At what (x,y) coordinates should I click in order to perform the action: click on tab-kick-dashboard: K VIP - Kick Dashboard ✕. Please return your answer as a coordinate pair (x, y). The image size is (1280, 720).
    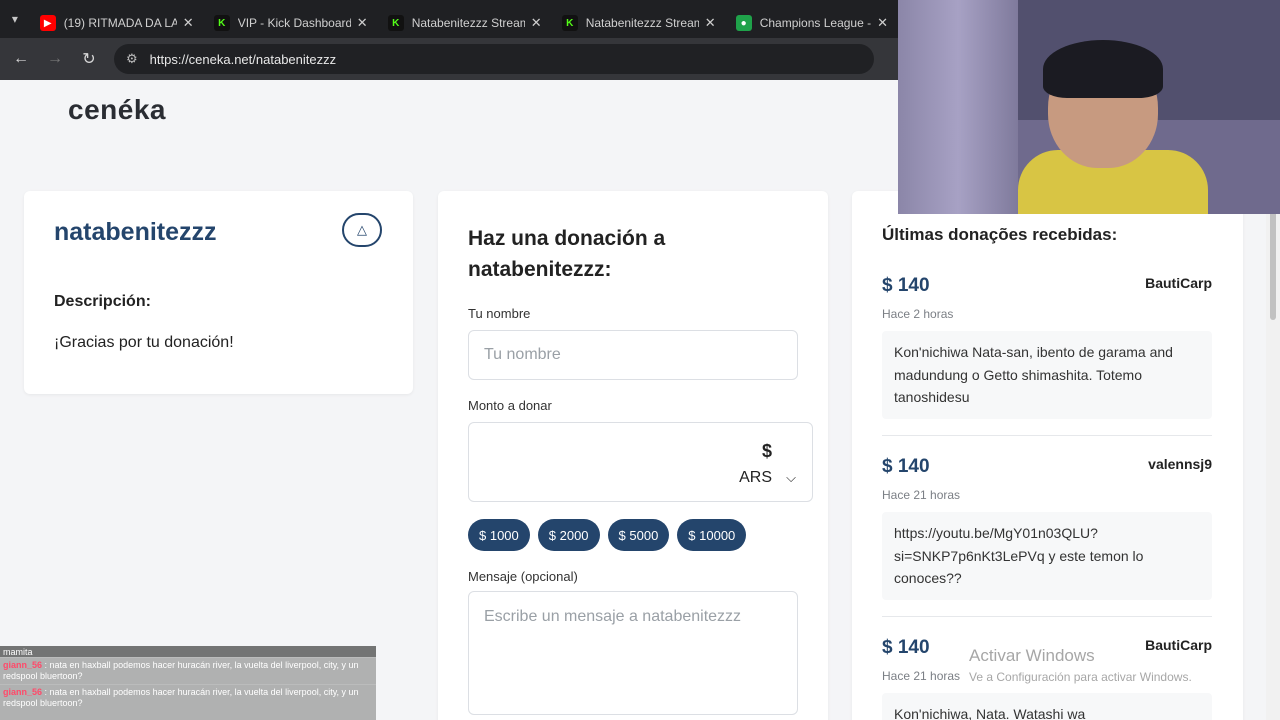
    Looking at the image, I should click on (291, 23).